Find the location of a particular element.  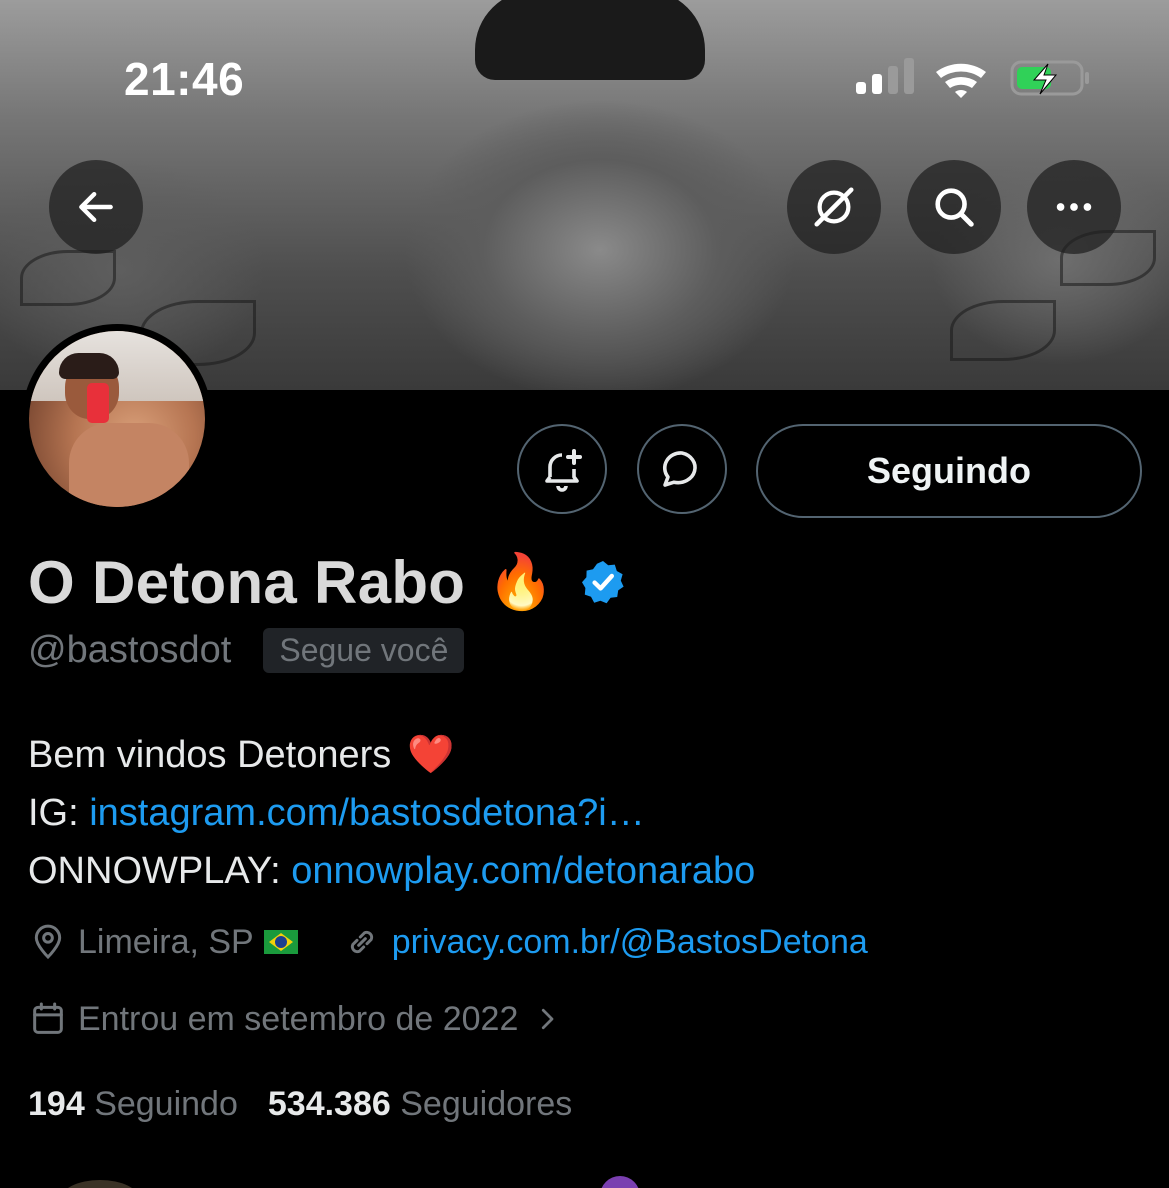

bio-ig-label: IG: is located at coordinates (59, 813).